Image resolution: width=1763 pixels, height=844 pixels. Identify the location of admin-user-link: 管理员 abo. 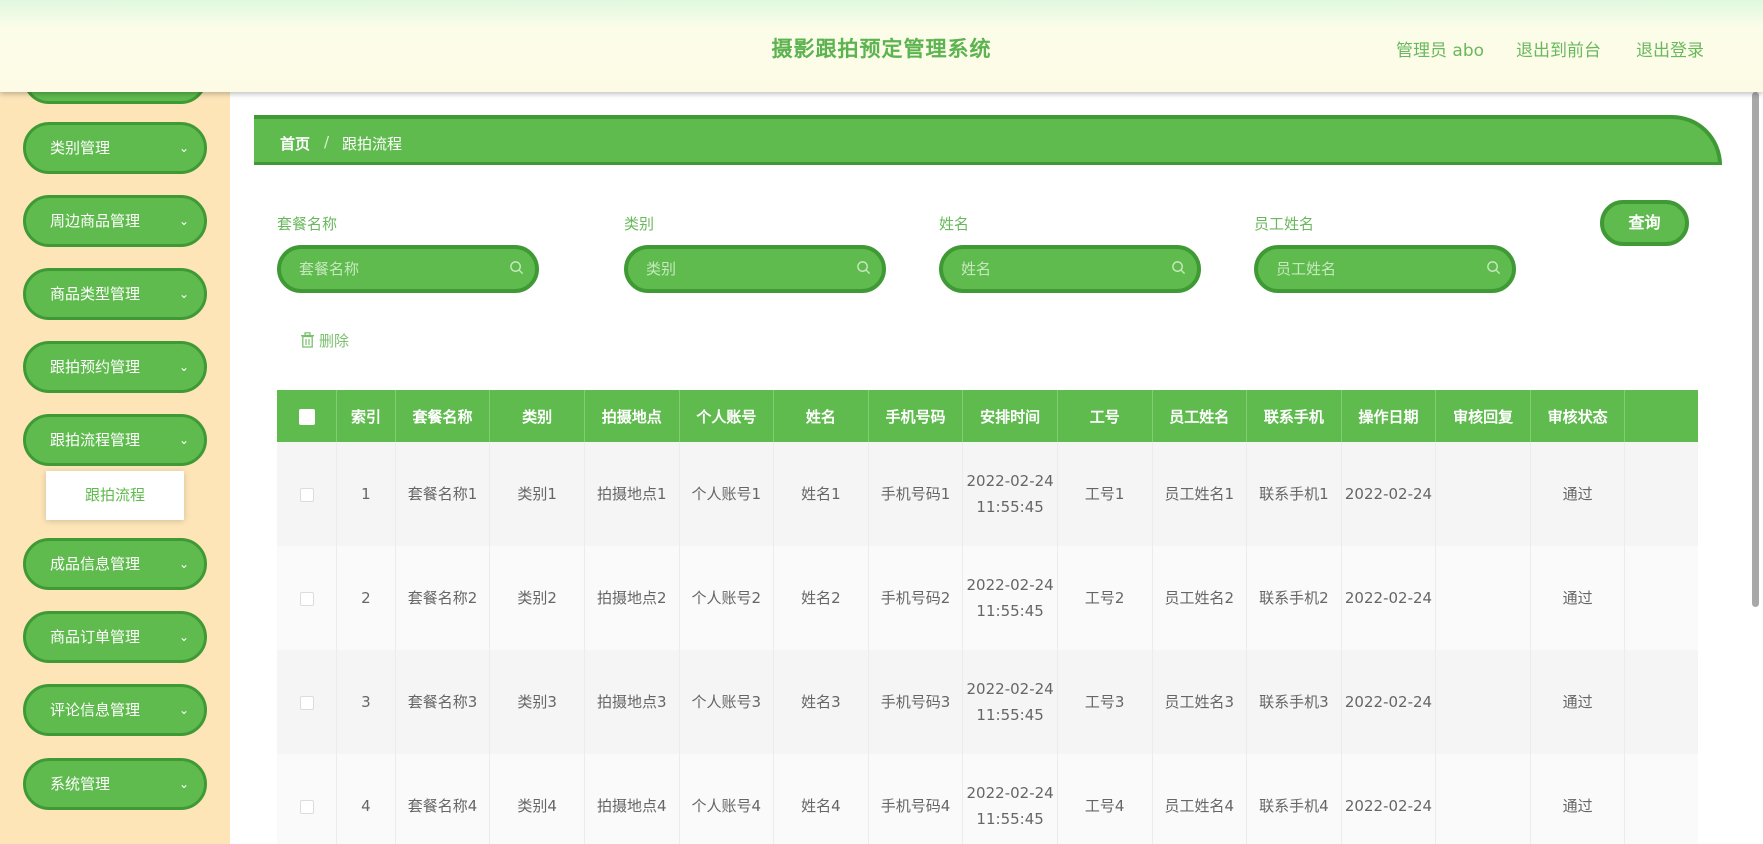
(1440, 48).